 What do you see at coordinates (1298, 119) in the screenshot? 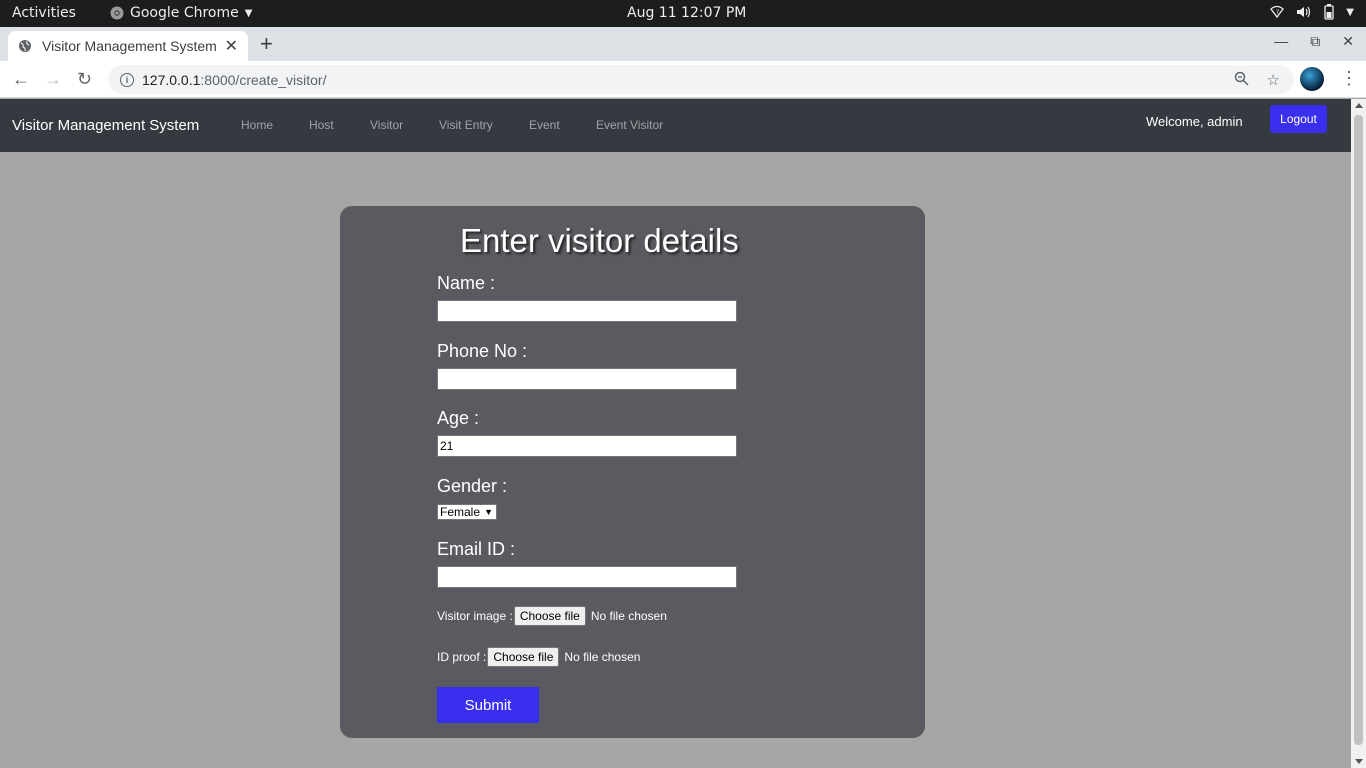
I see `logout-button: Logout` at bounding box center [1298, 119].